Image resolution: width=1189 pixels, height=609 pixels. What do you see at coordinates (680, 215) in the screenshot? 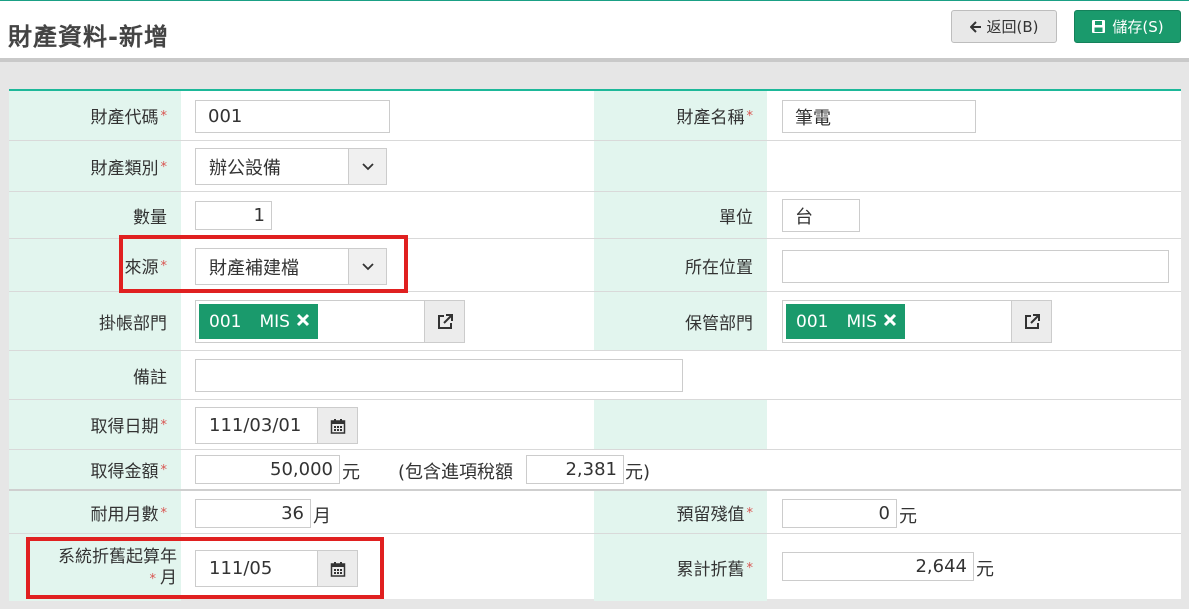
I see `unit-label: 單位` at bounding box center [680, 215].